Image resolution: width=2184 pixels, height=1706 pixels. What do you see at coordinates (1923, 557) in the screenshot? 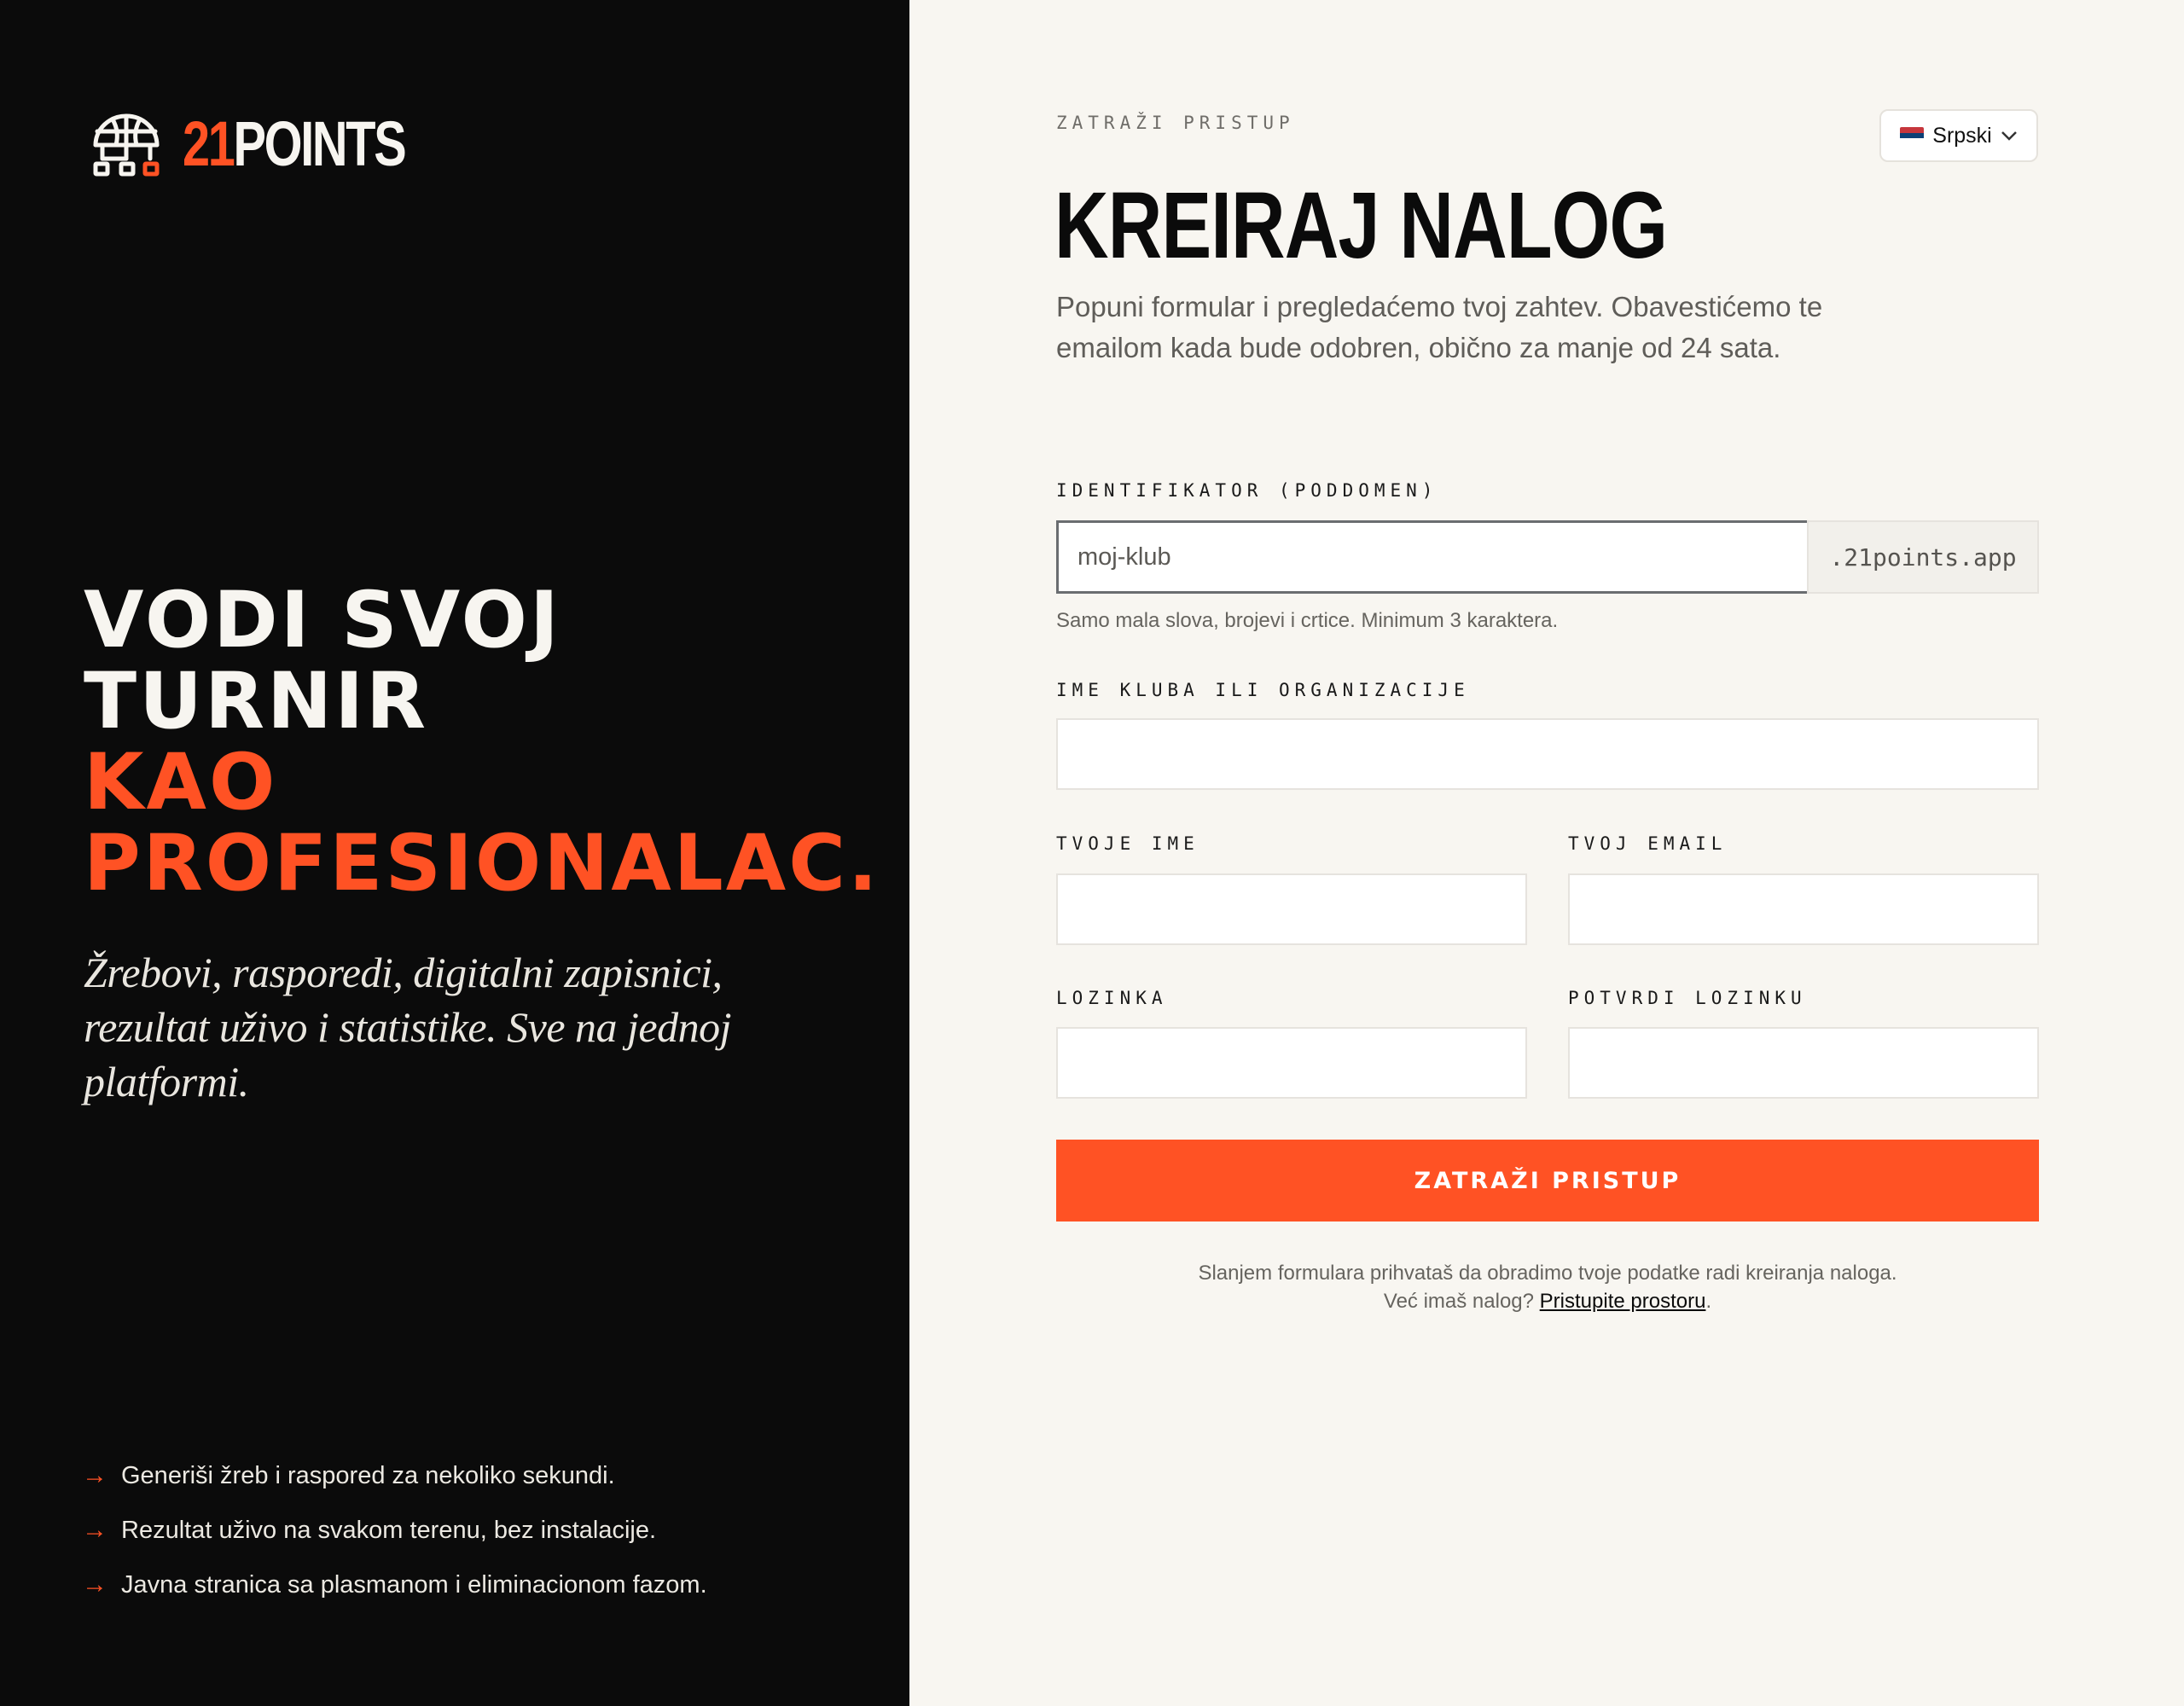
I see `subdomain-suffix: .21points.app` at bounding box center [1923, 557].